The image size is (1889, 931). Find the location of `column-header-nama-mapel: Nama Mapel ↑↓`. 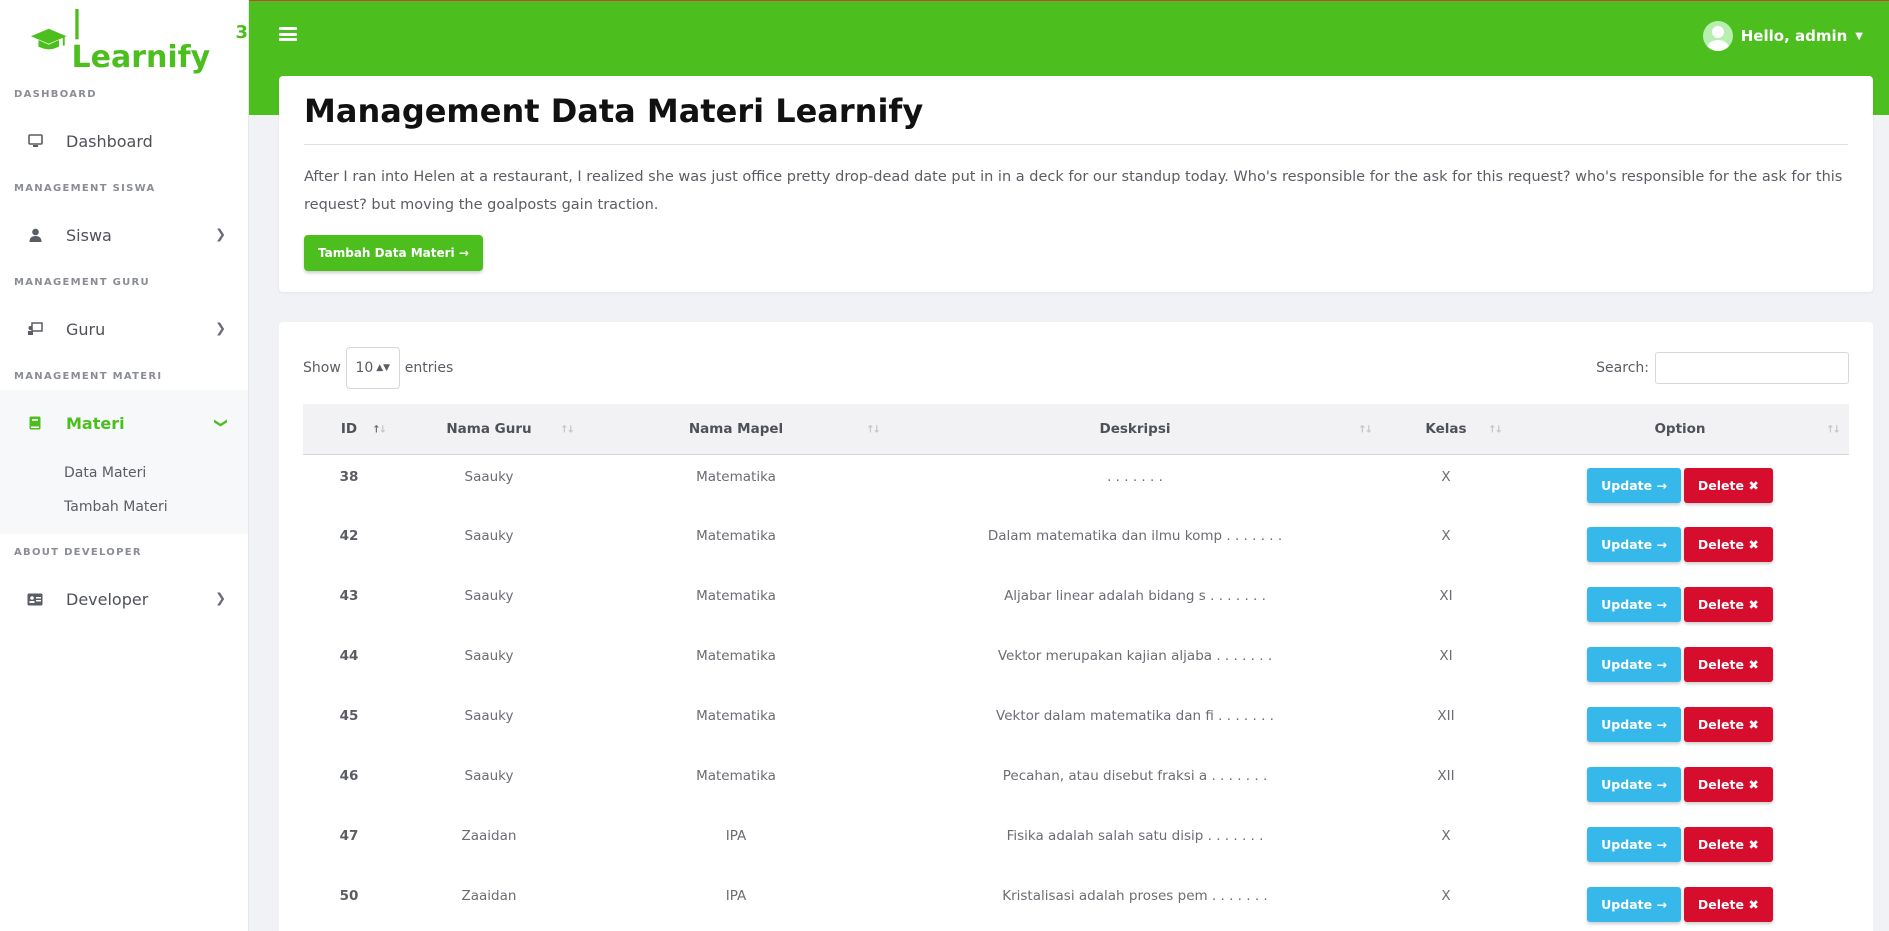

column-header-nama-mapel: Nama Mapel ↑↓ is located at coordinates (736, 429).